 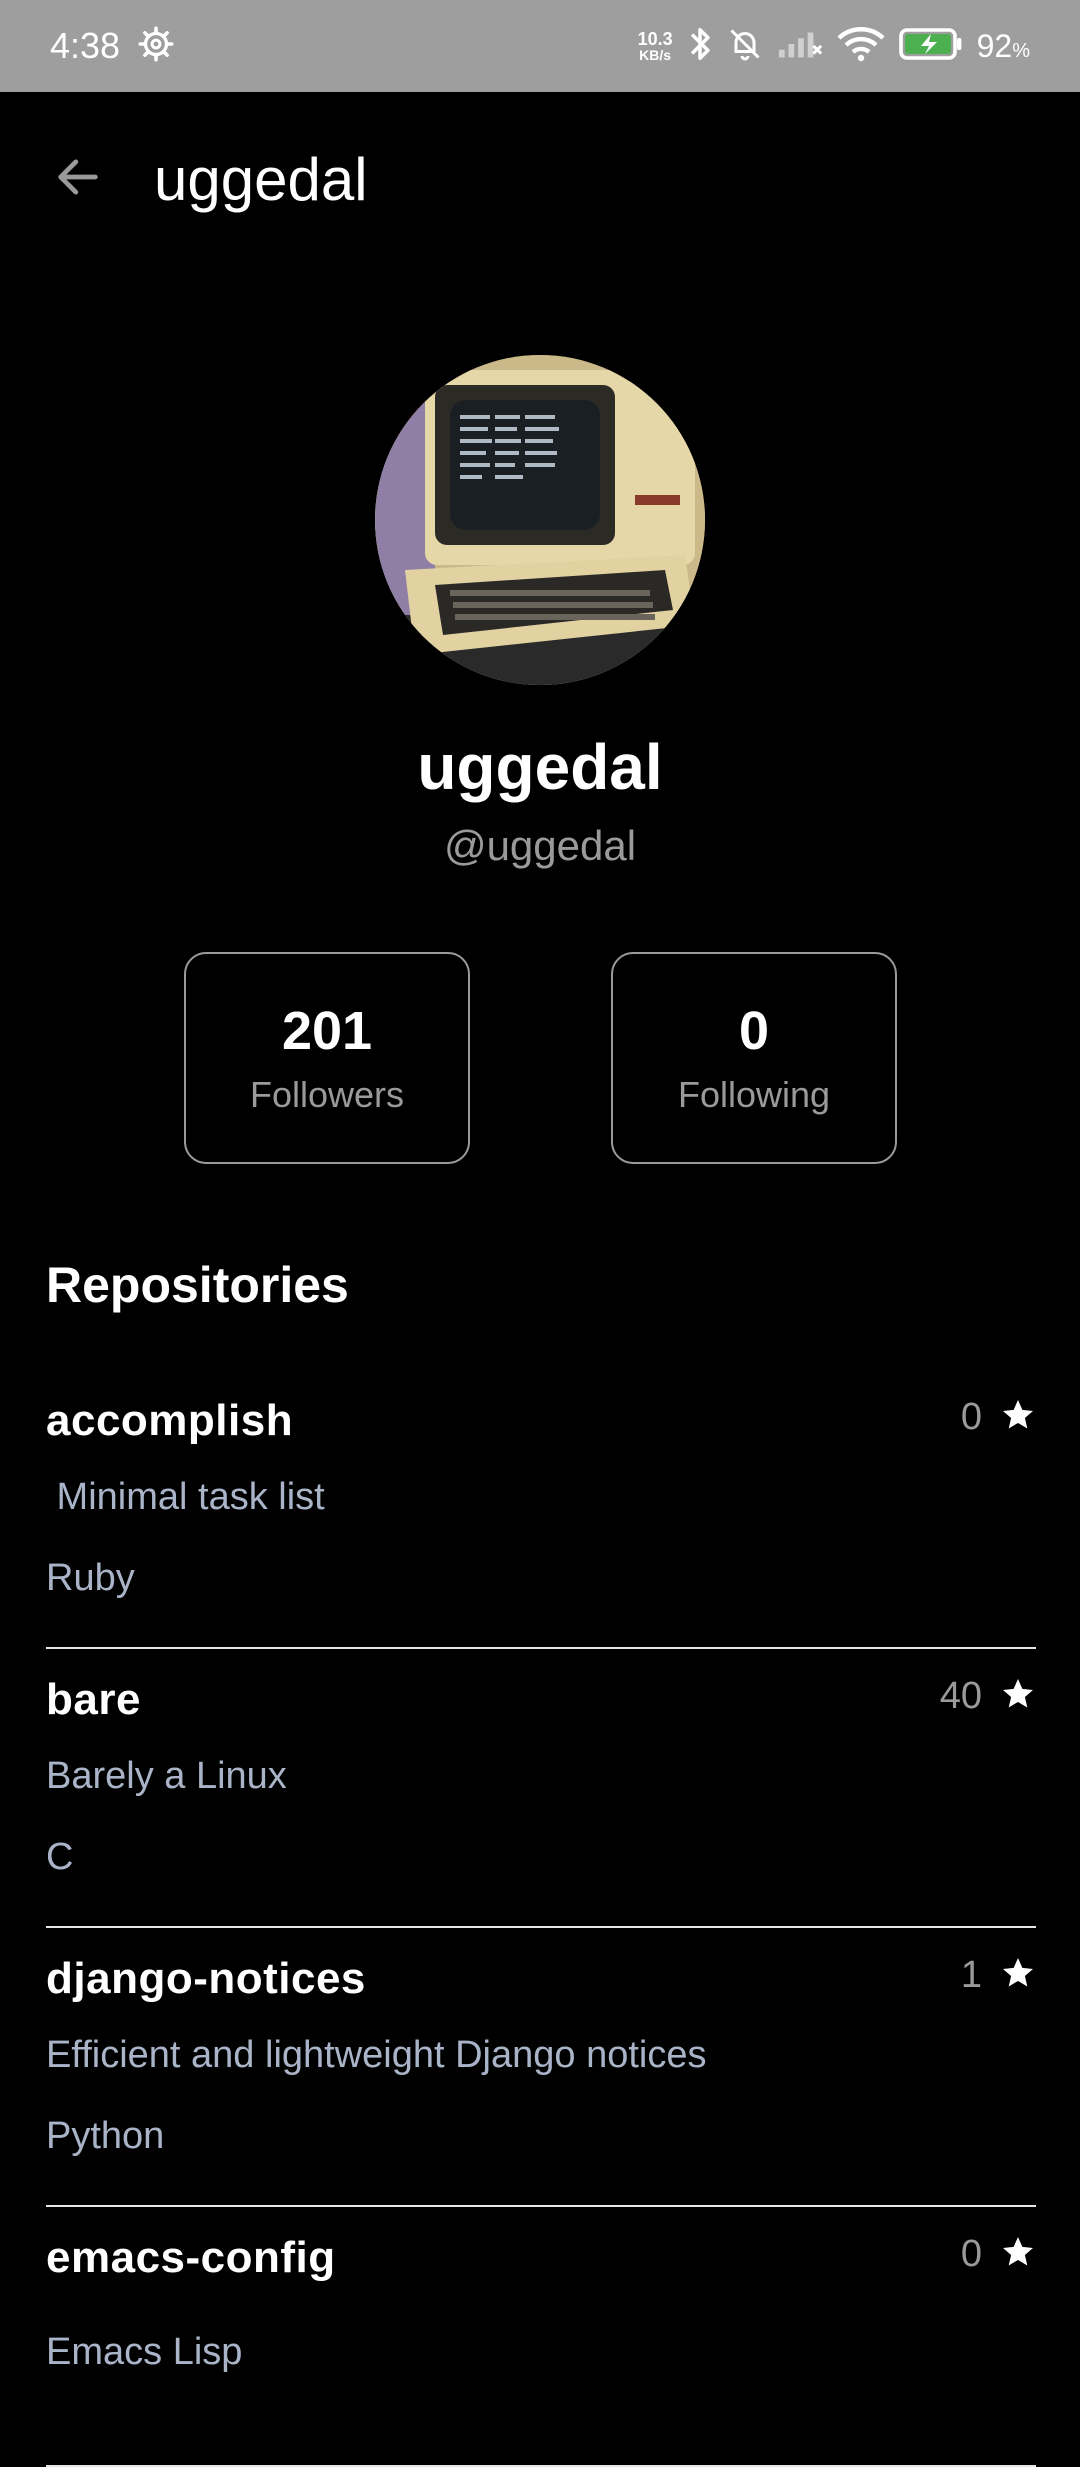 What do you see at coordinates (170, 1420) in the screenshot?
I see `repository-name: accomplish` at bounding box center [170, 1420].